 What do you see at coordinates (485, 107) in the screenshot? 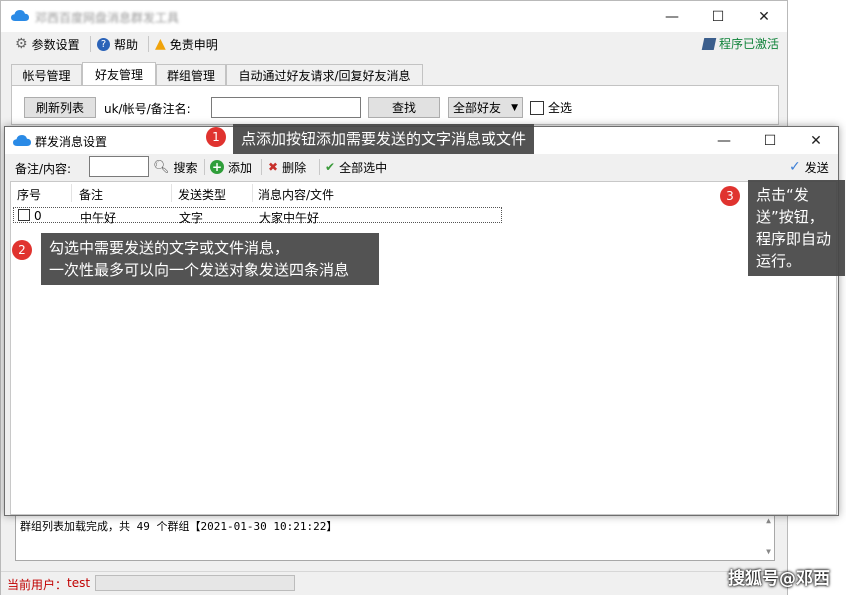
I see `friend-filter-select: 全部好友 ▼` at bounding box center [485, 107].